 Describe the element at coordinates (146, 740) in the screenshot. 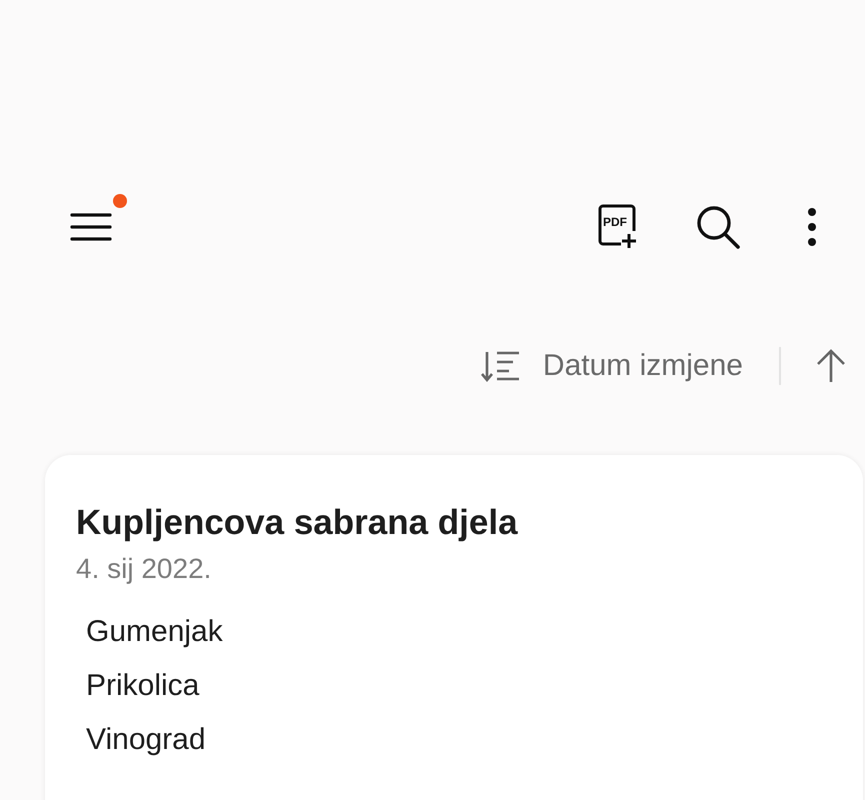

I see `note-line: Vinograd` at that location.